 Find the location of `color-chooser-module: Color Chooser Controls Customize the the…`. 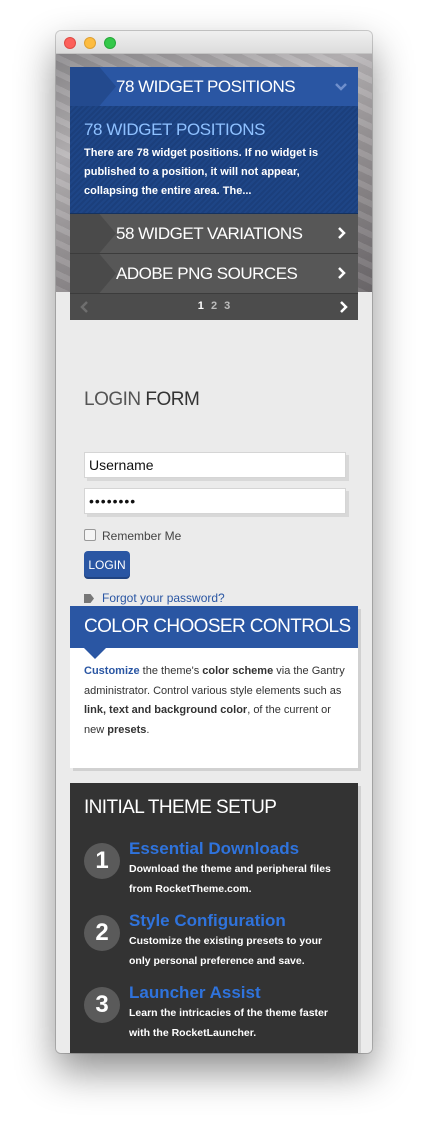

color-chooser-module: Color Chooser Controls Customize the the… is located at coordinates (214, 687).